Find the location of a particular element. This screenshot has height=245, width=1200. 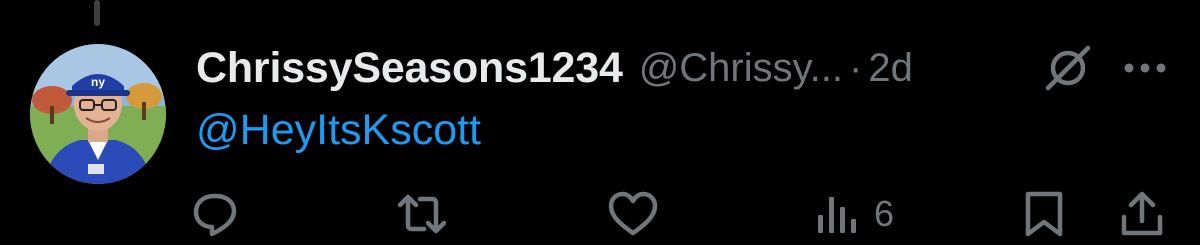

display-name: ChrissySeasons1234 is located at coordinates (409, 68).